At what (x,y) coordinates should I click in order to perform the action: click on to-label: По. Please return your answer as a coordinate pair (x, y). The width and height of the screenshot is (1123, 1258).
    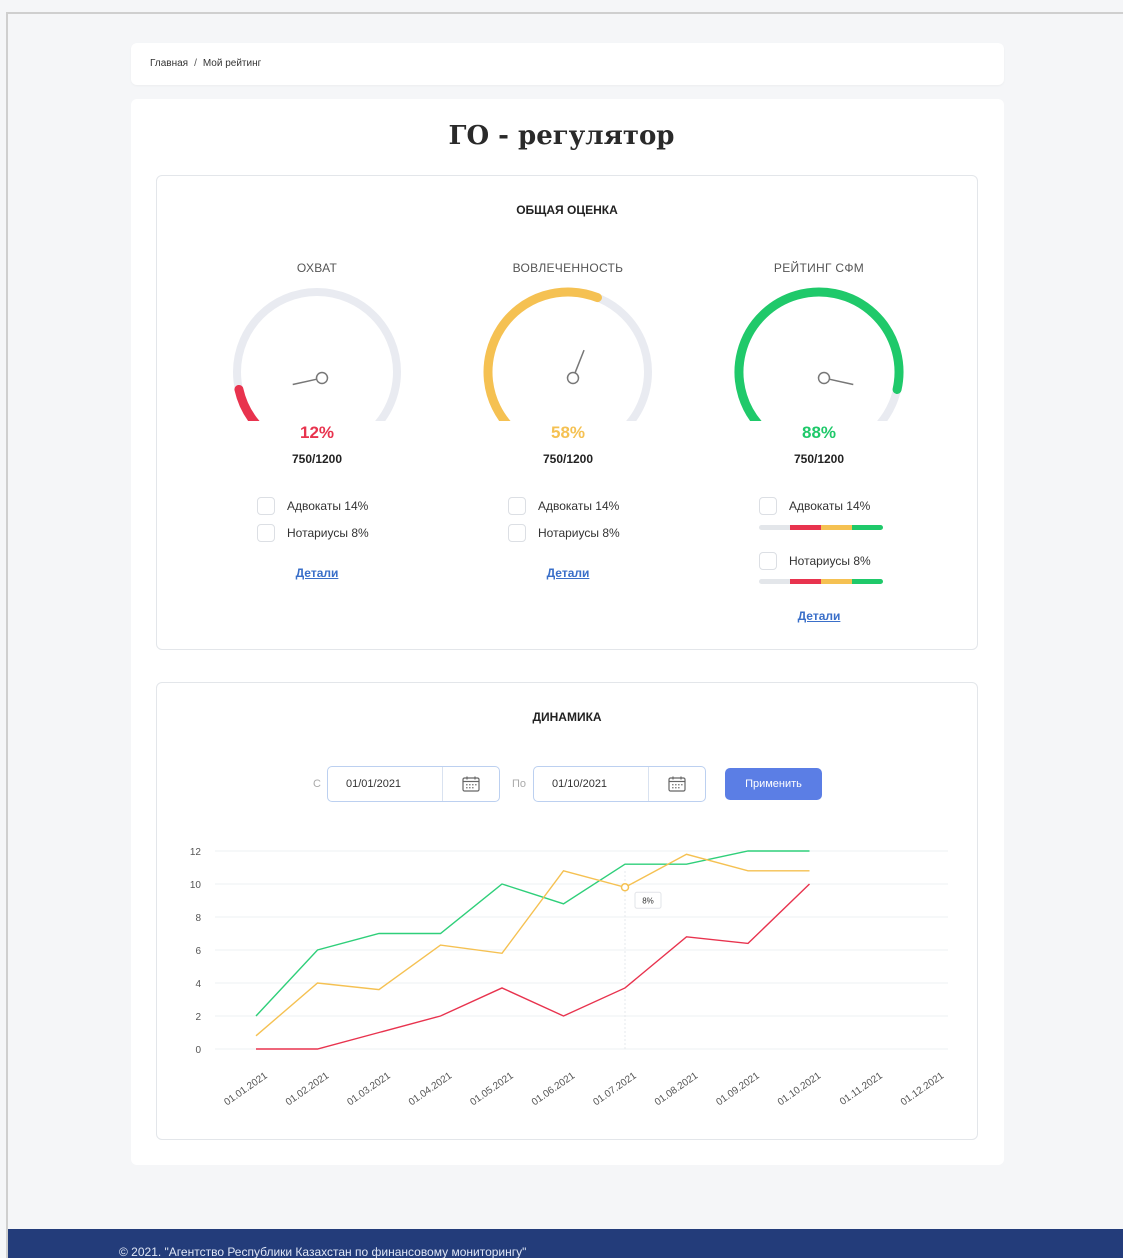
    Looking at the image, I should click on (519, 784).